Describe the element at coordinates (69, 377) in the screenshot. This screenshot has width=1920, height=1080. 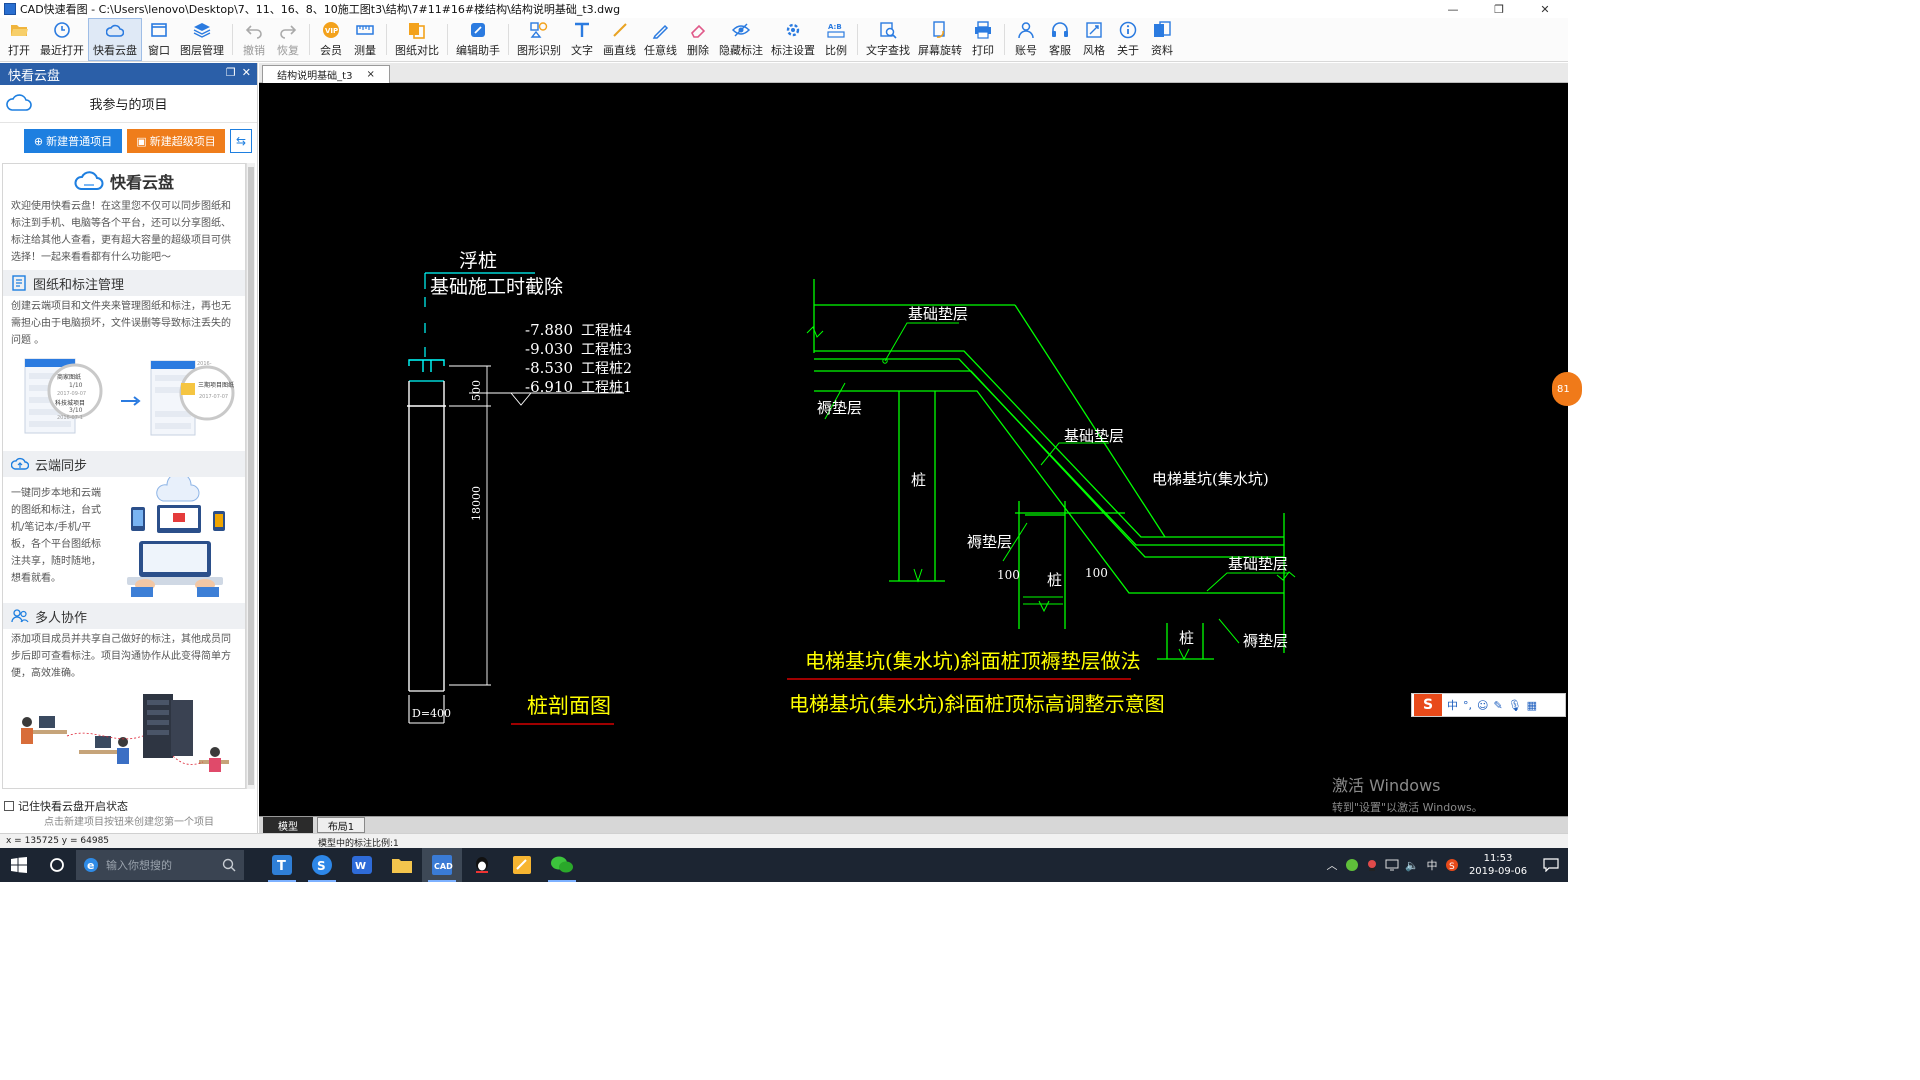
I see `illus-item-a: 商家图纸` at that location.